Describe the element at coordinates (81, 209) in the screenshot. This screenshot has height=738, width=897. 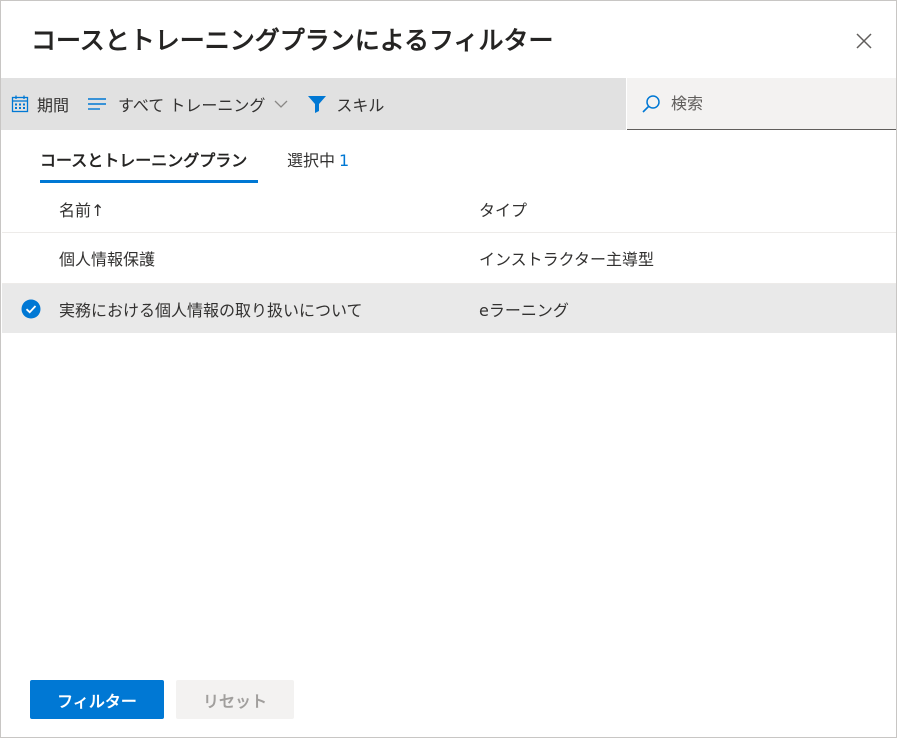
I see `column-header-name: 名前↑` at that location.